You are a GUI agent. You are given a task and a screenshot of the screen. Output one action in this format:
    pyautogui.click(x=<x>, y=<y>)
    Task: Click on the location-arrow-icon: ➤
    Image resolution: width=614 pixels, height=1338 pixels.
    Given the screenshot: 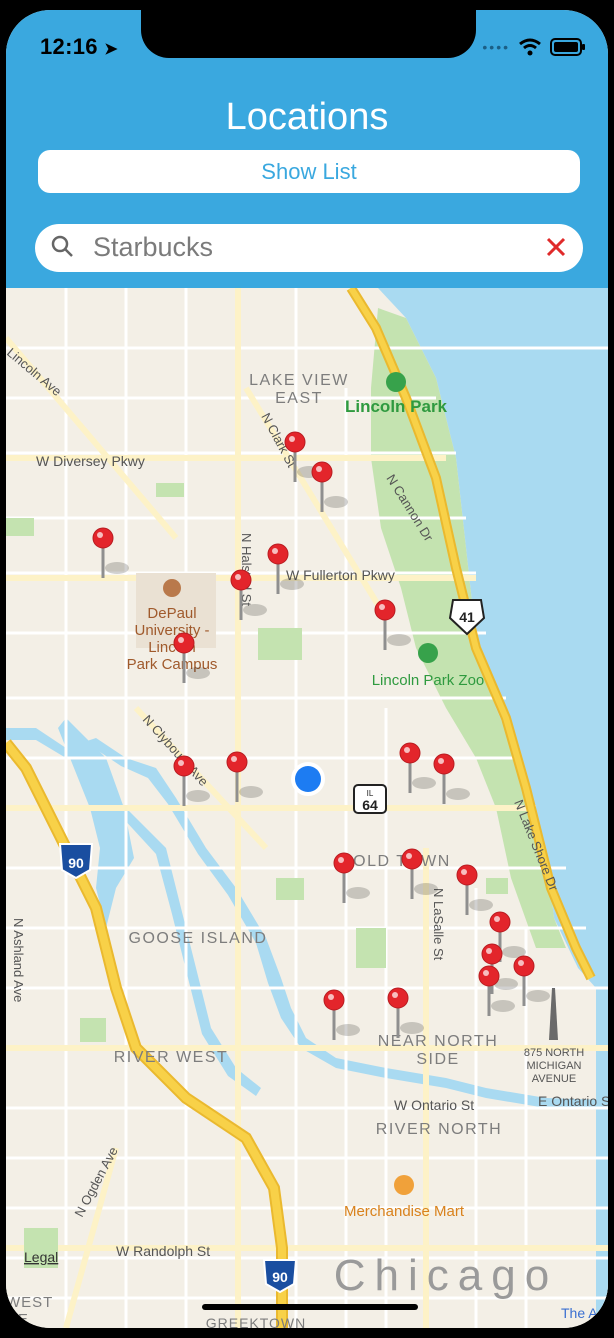 What is the action you would take?
    pyautogui.click(x=111, y=49)
    